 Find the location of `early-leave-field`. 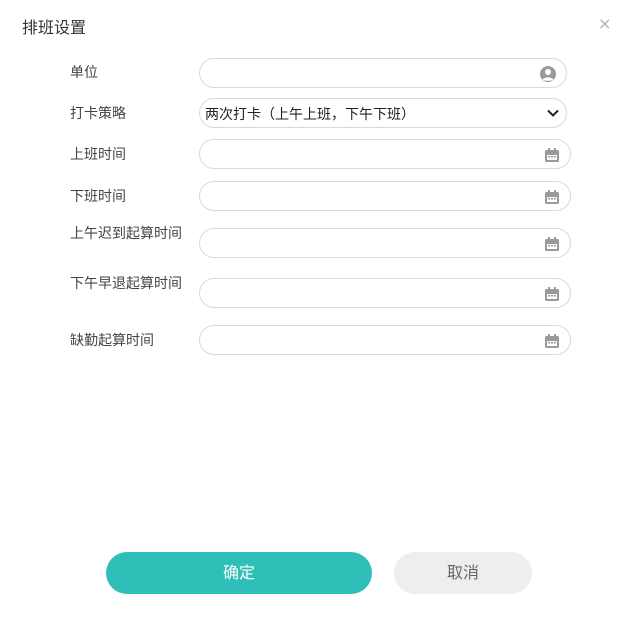

early-leave-field is located at coordinates (385, 293).